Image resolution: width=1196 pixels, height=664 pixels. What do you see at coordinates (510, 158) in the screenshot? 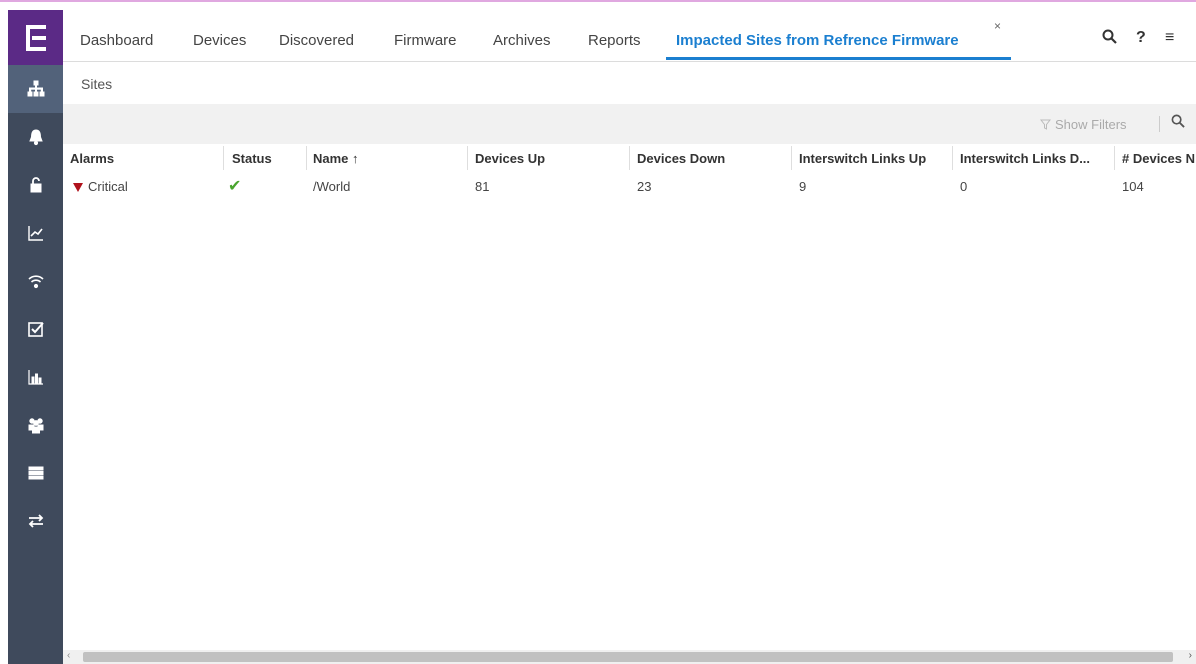
I see `column-header-devices-up: Devices Up` at bounding box center [510, 158].